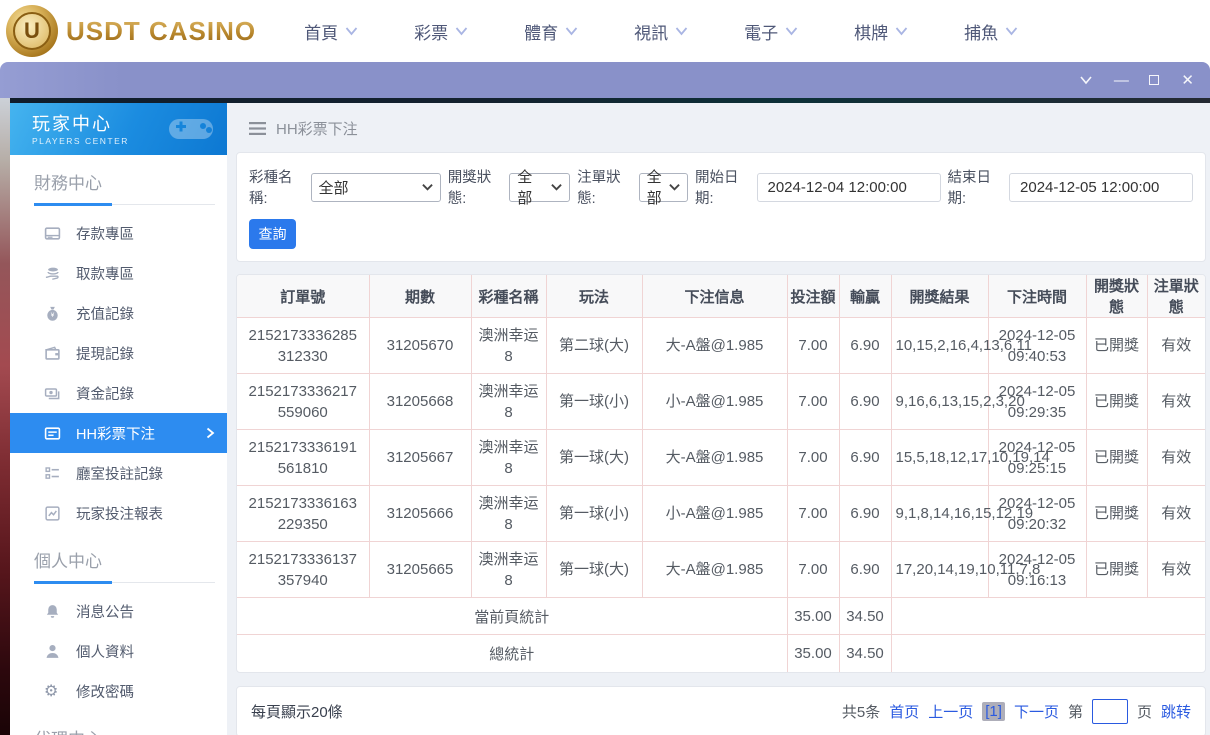  What do you see at coordinates (118, 273) in the screenshot?
I see `sidebar-item-withdraw-zone: 取款專區` at bounding box center [118, 273].